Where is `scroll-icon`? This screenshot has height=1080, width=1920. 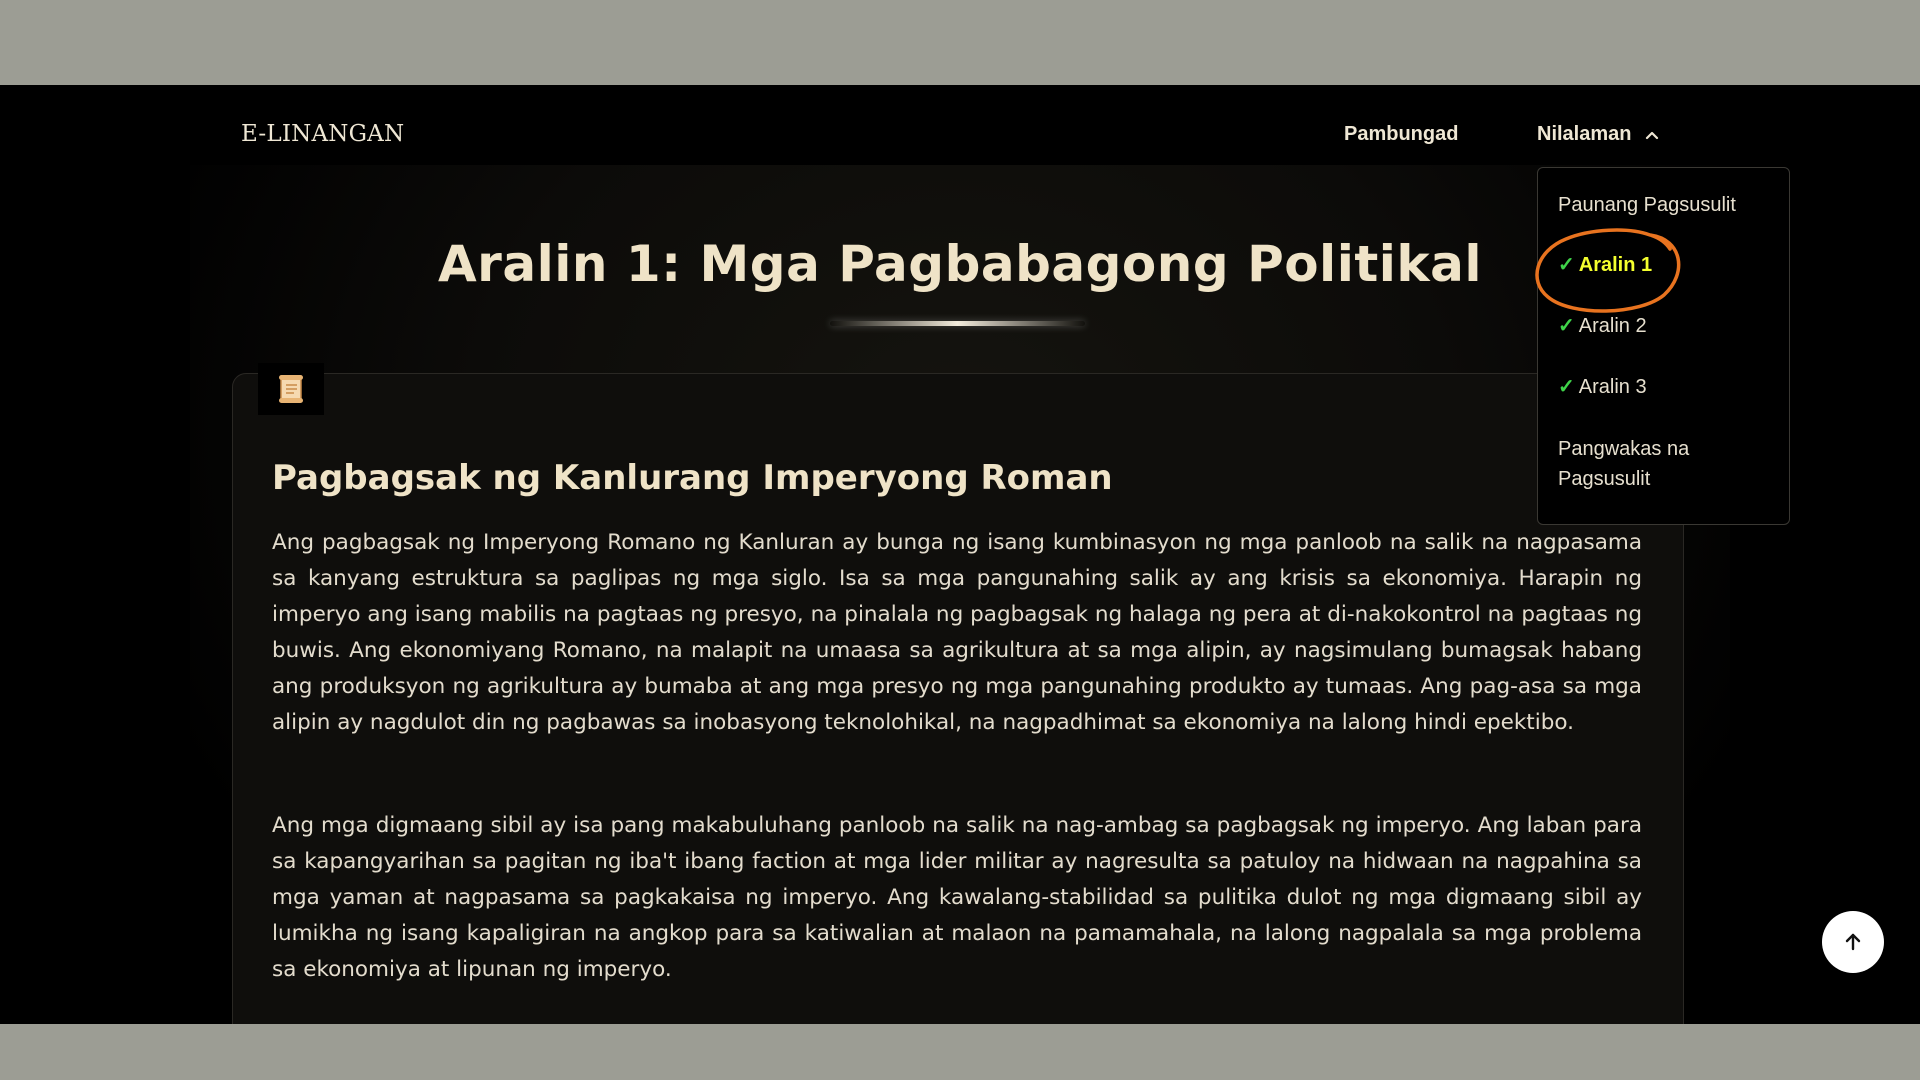 scroll-icon is located at coordinates (291, 389).